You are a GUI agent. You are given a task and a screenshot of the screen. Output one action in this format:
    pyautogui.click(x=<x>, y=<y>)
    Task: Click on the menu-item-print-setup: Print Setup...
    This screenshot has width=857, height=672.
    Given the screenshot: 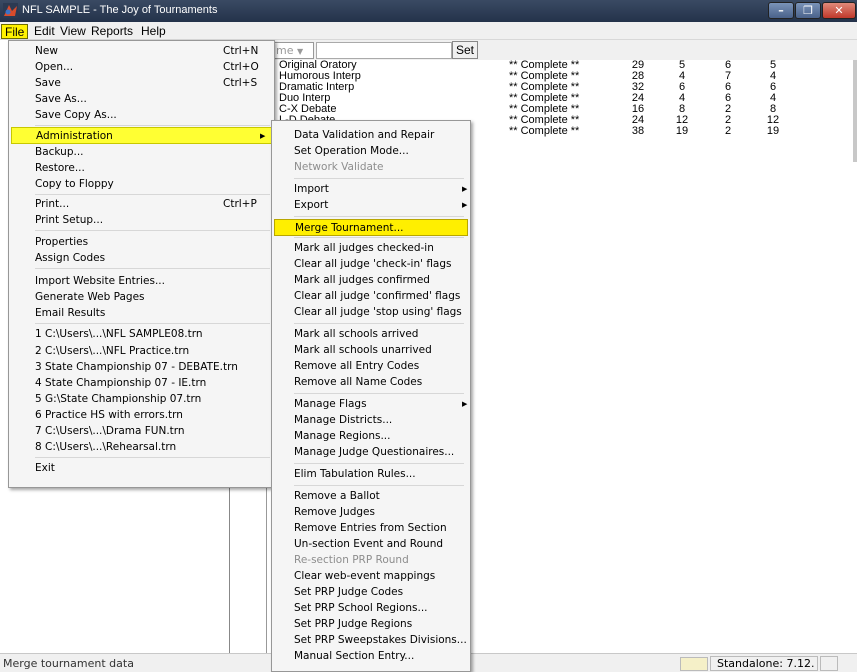 What is the action you would take?
    pyautogui.click(x=141, y=220)
    